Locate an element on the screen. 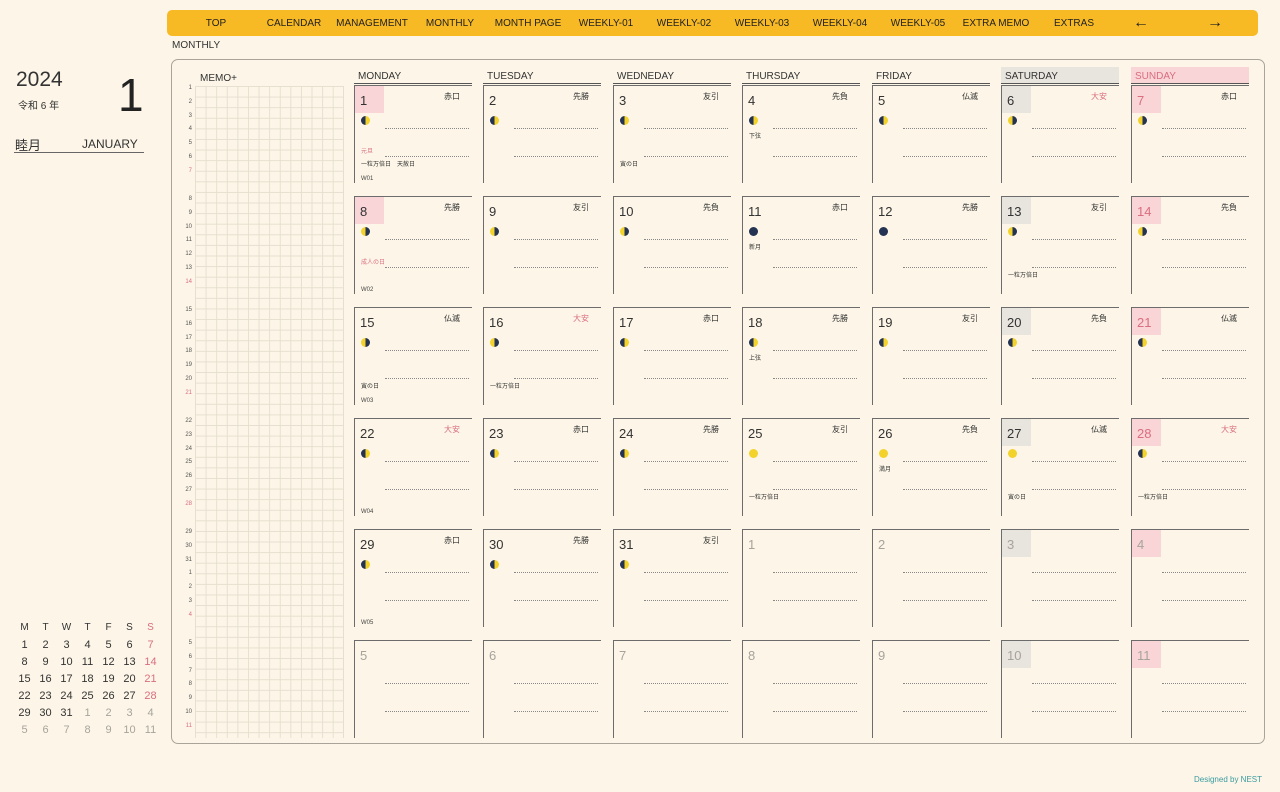 This screenshot has height=792, width=1280. mini-day: 21 is located at coordinates (150, 679).